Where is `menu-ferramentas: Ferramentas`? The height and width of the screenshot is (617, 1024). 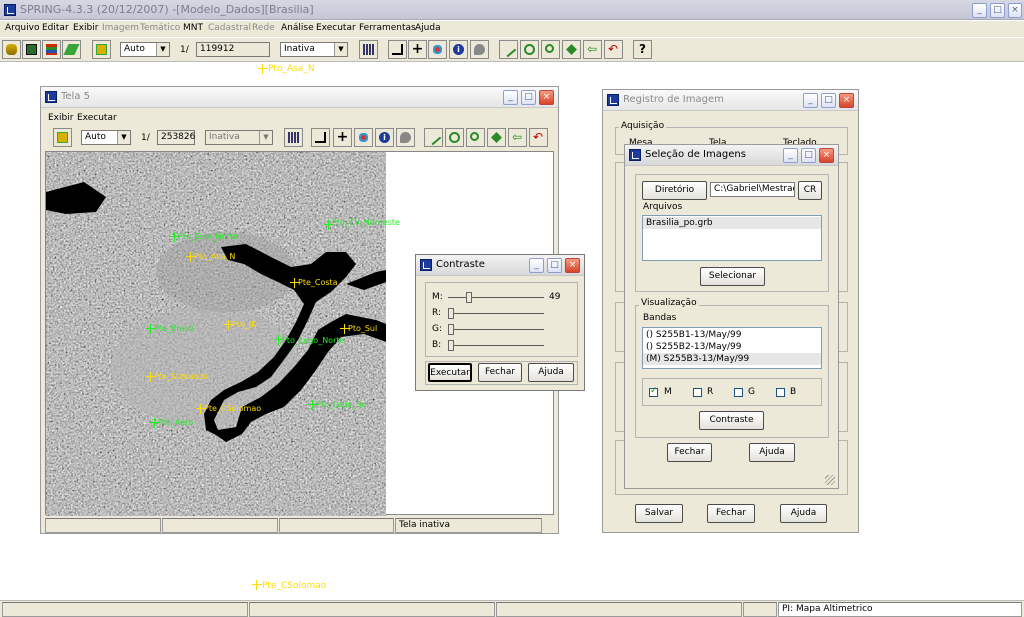 menu-ferramentas: Ferramentas is located at coordinates (387, 28).